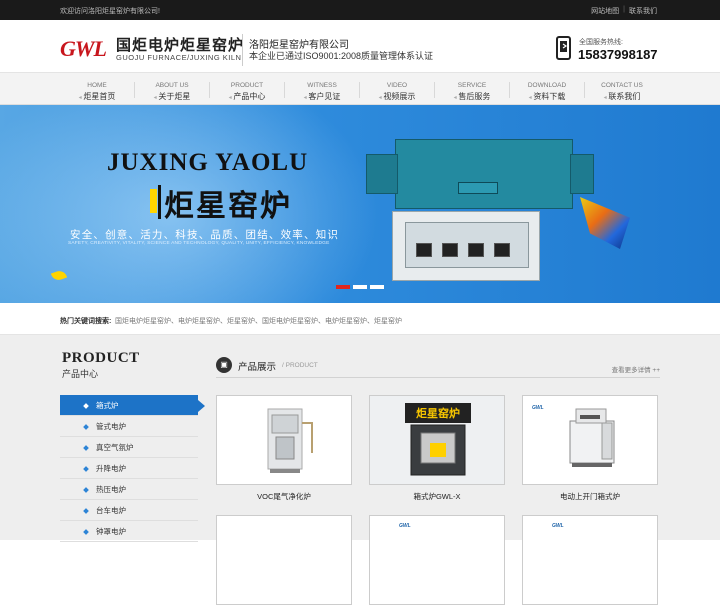 The width and height of the screenshot is (720, 605). I want to click on control-panel, so click(467, 245).